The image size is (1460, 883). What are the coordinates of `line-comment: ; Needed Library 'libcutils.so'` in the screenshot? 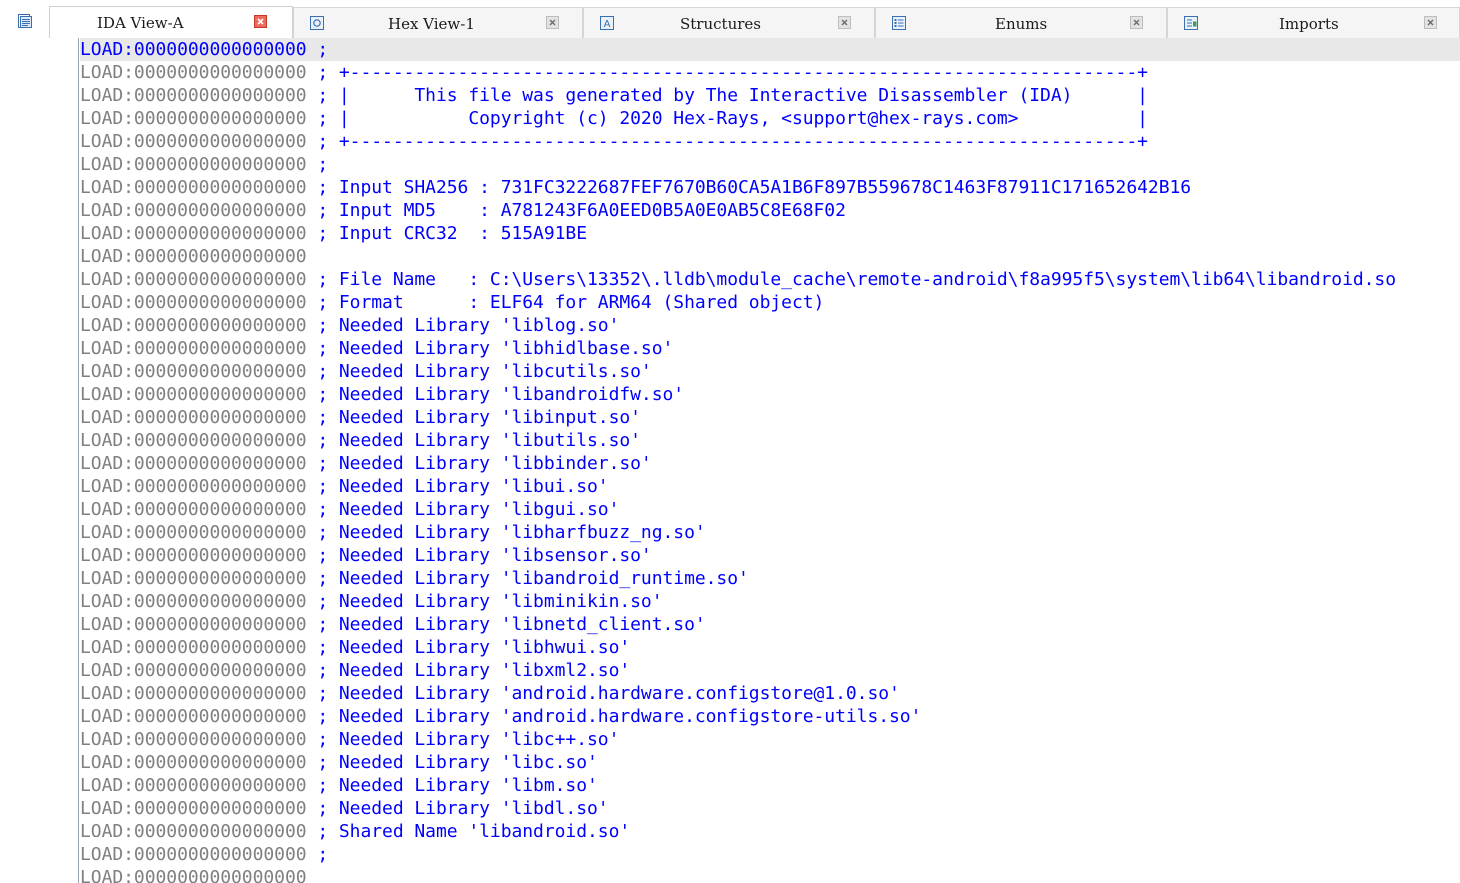 It's located at (479, 371).